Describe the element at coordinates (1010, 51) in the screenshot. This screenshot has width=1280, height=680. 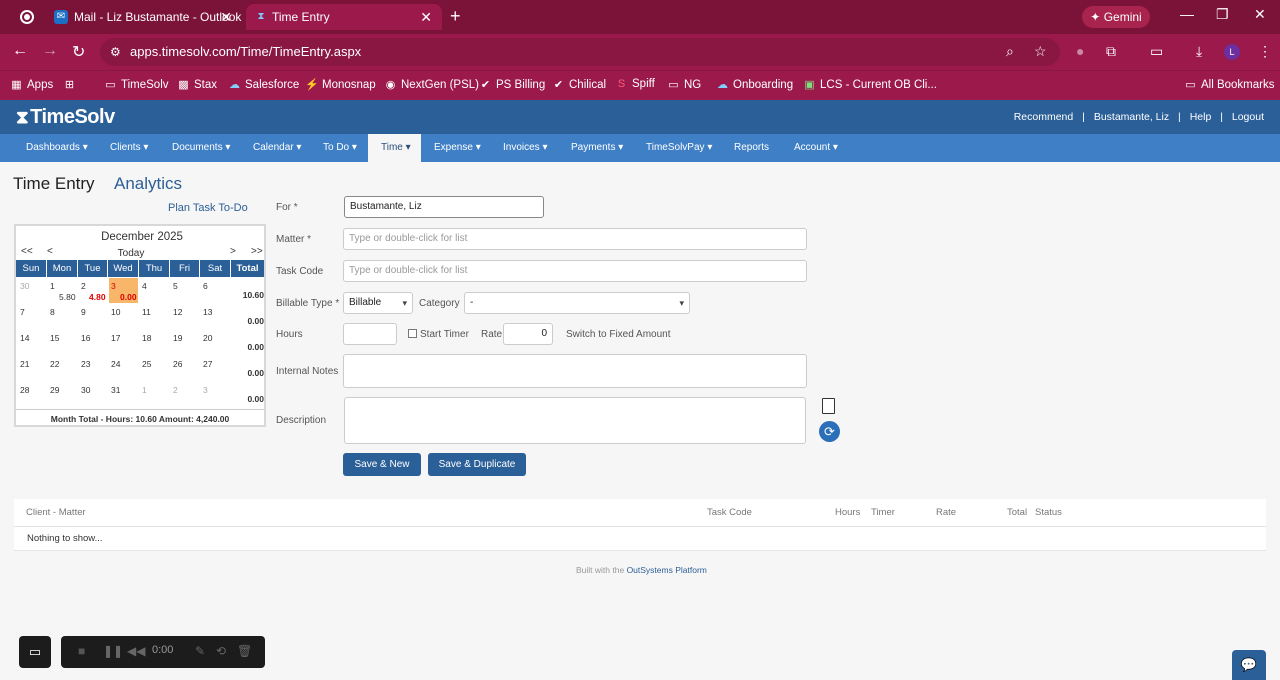
I see `zoom-icon: ⌕` at that location.